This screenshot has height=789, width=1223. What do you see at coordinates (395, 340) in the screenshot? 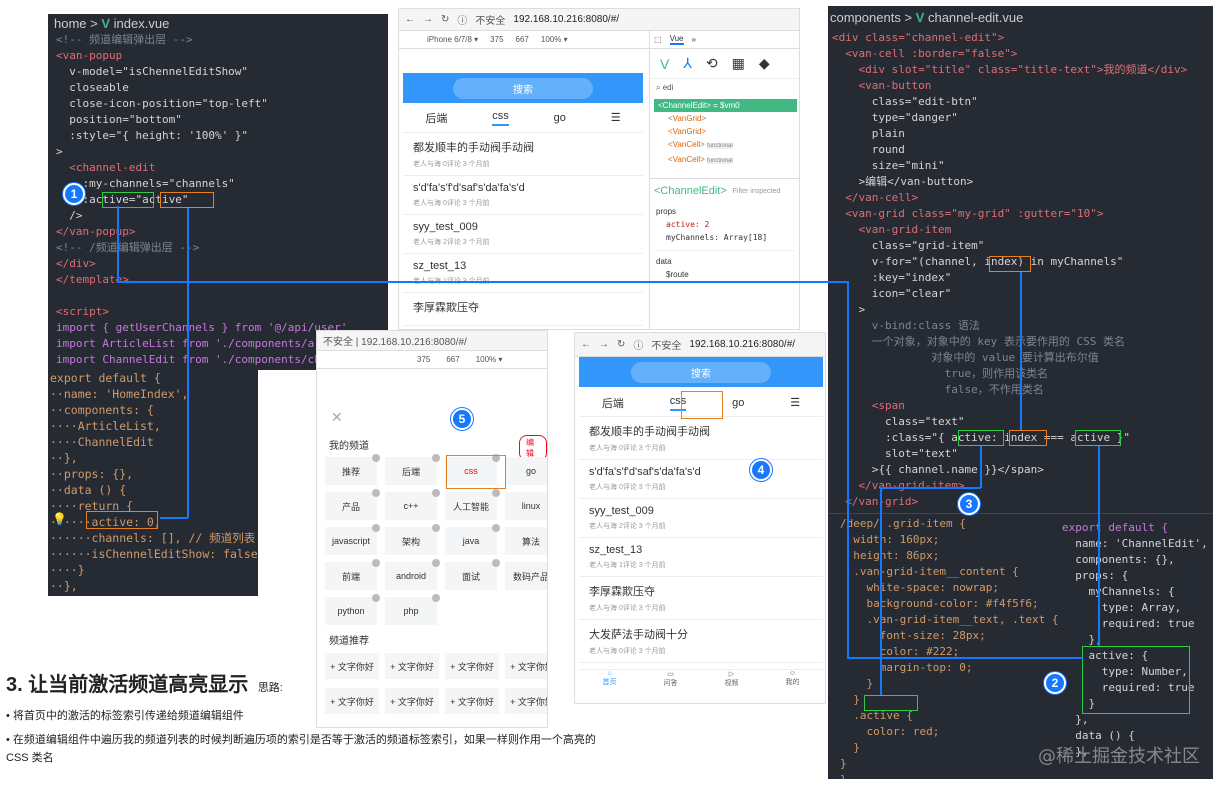
I see `popup-url: 不安全 | 192.168.10.216:8080/#/` at bounding box center [395, 340].